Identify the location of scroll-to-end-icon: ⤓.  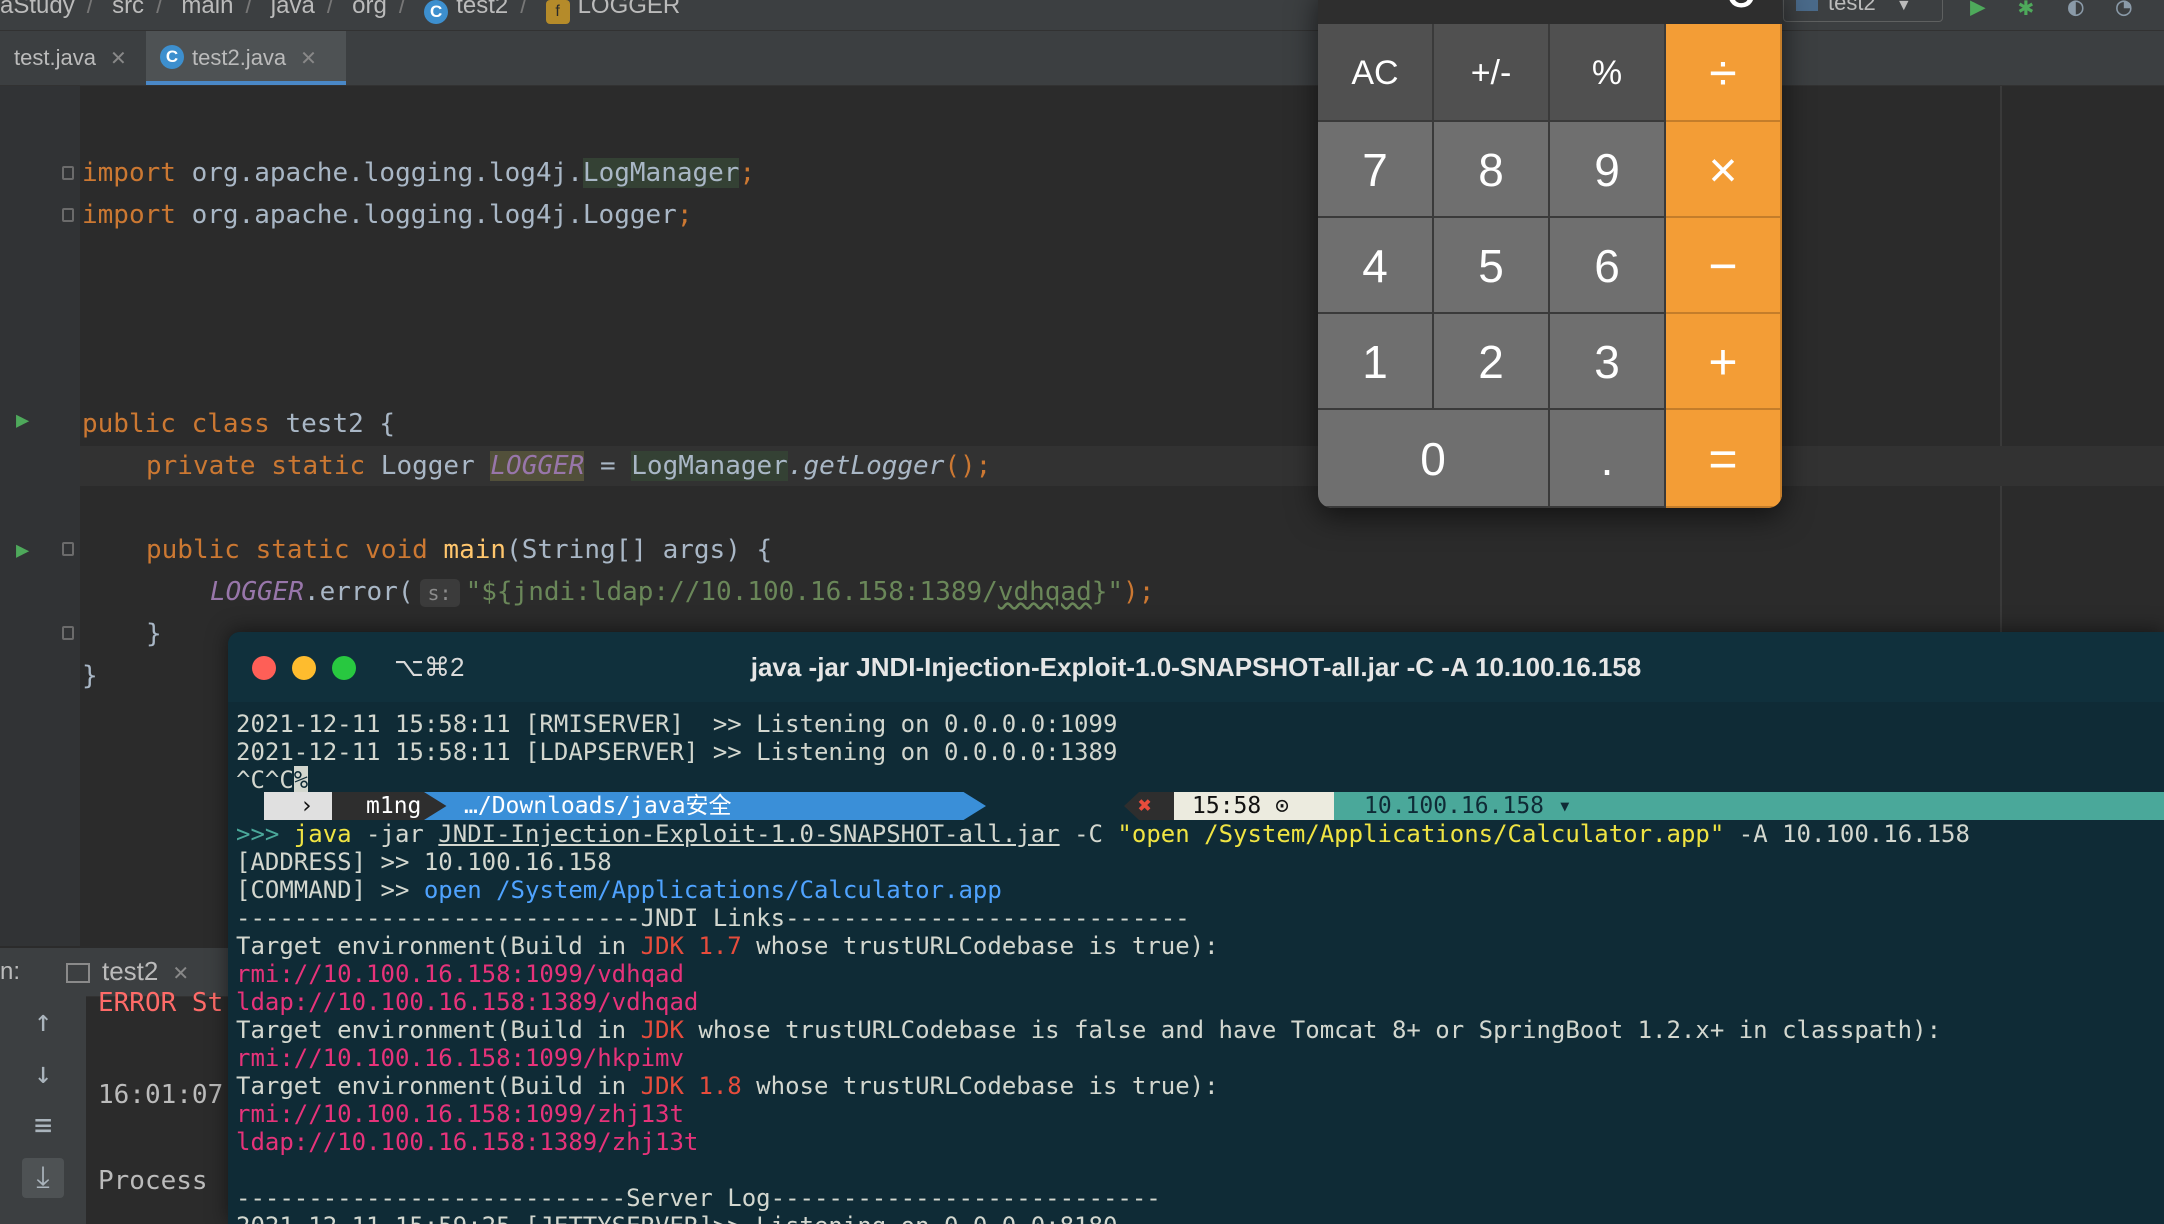
(43, 1178).